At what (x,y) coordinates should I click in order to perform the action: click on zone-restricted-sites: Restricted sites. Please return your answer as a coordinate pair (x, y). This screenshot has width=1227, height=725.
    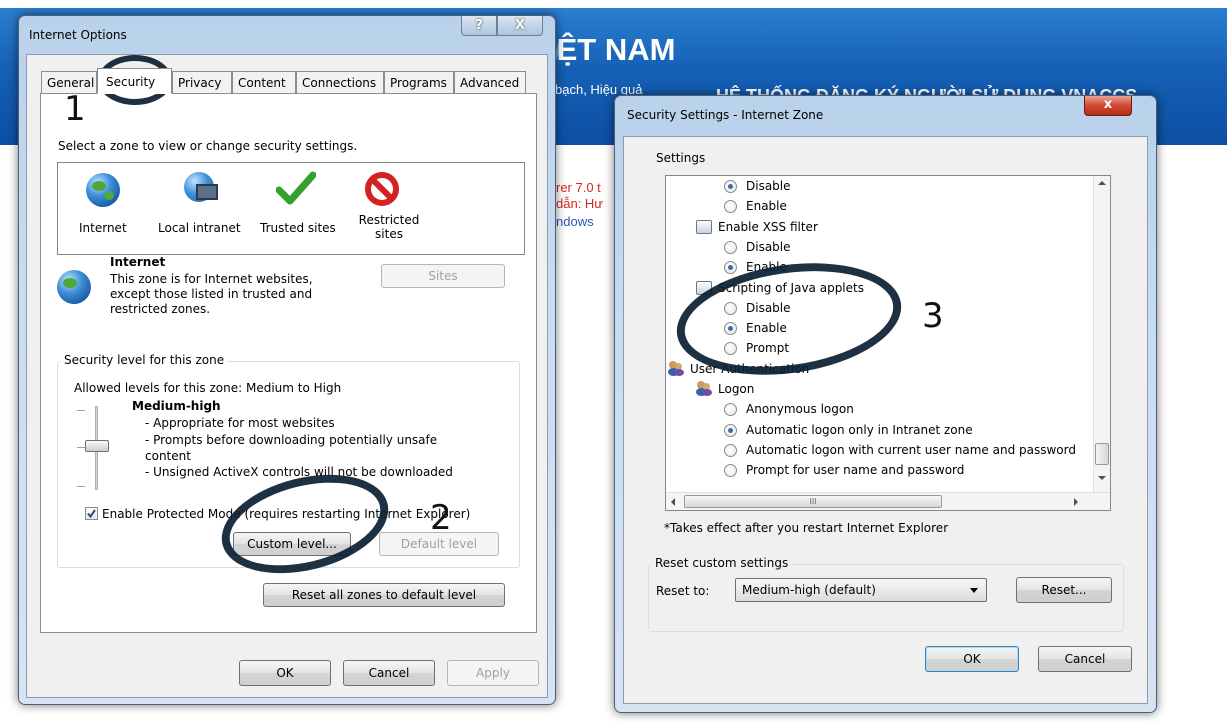
    Looking at the image, I should click on (384, 209).